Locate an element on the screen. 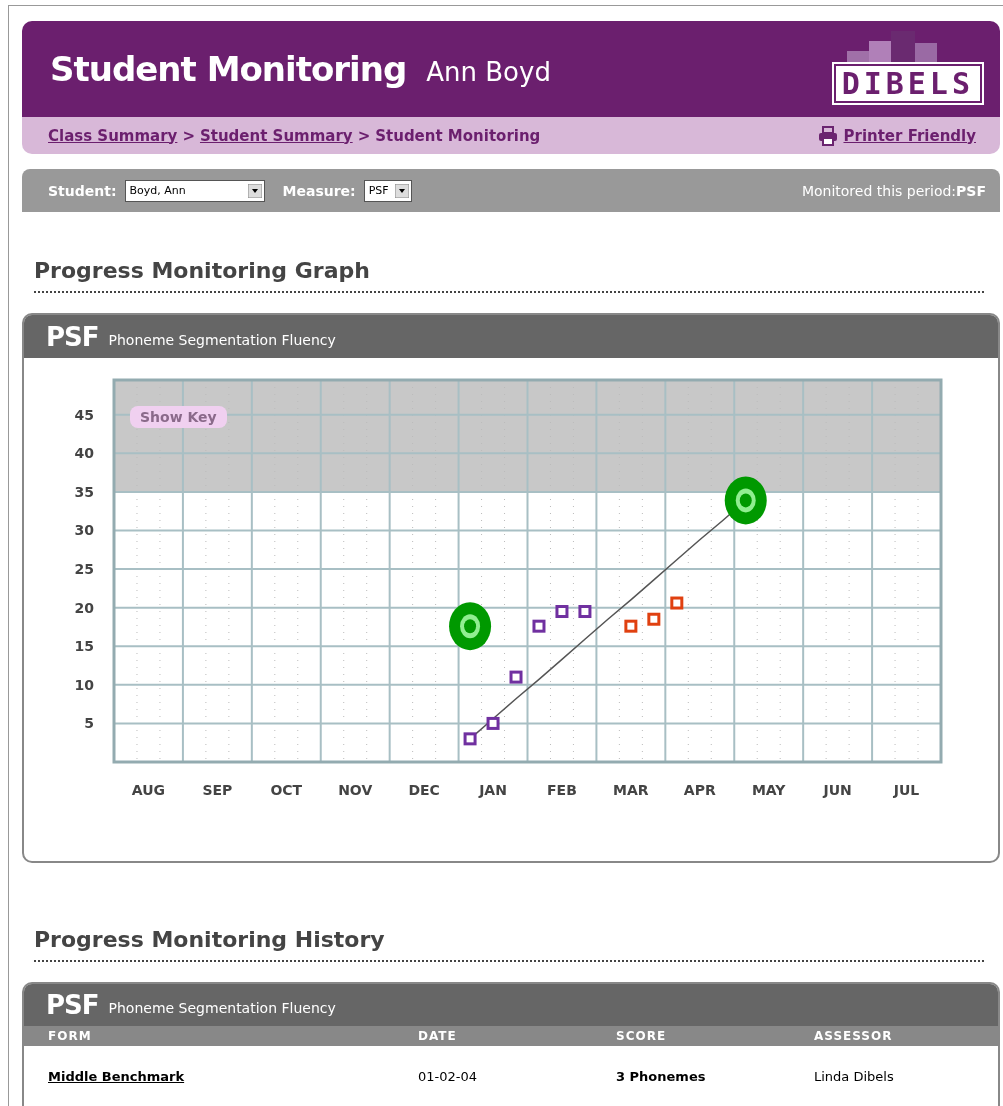 Image resolution: width=1003 pixels, height=1106 pixels. monitored-value: PSF is located at coordinates (971, 190).